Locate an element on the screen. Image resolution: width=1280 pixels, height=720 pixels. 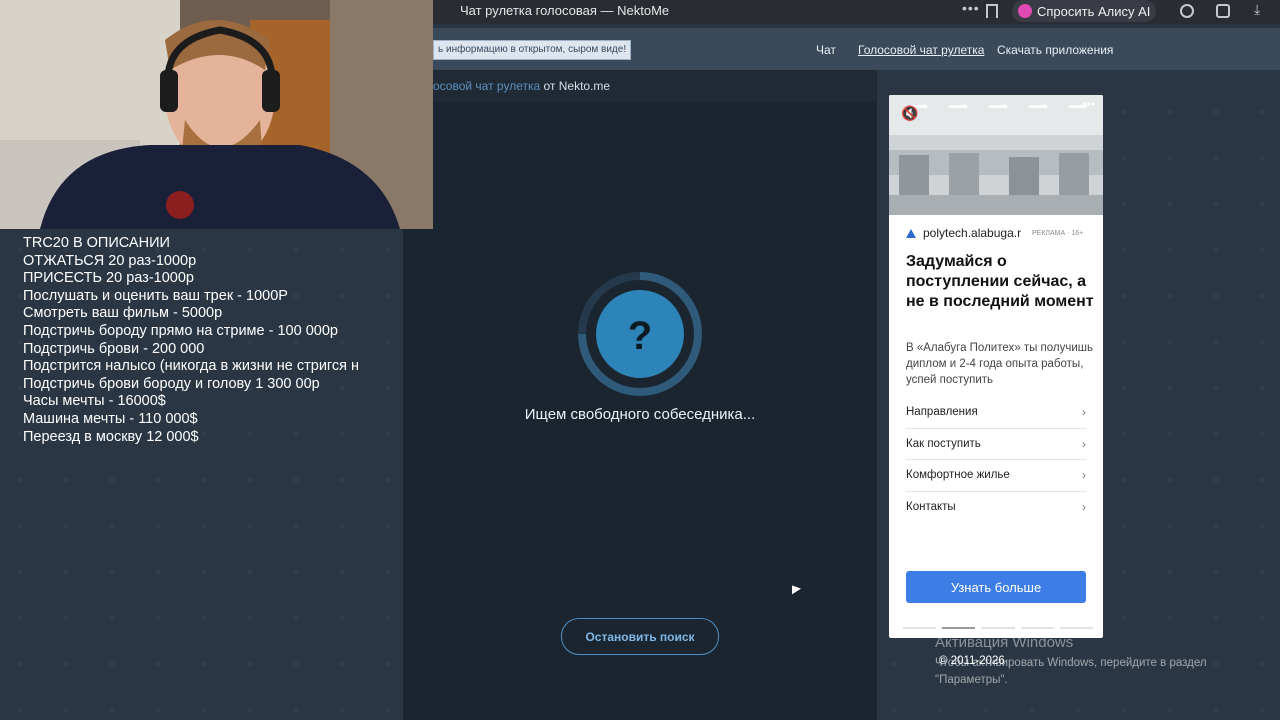
windows-activation-title: Активация Windows is located at coordinates (1004, 642).